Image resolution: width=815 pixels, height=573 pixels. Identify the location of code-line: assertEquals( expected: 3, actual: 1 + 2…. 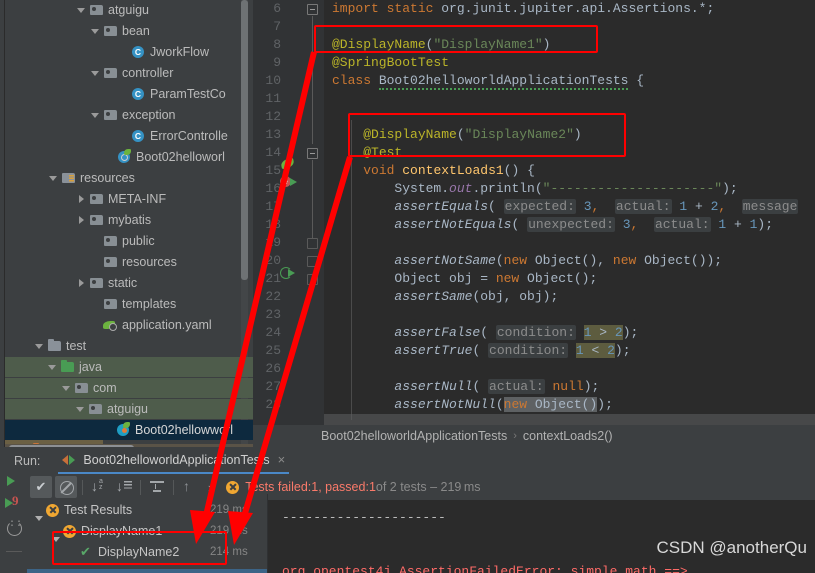
(565, 207).